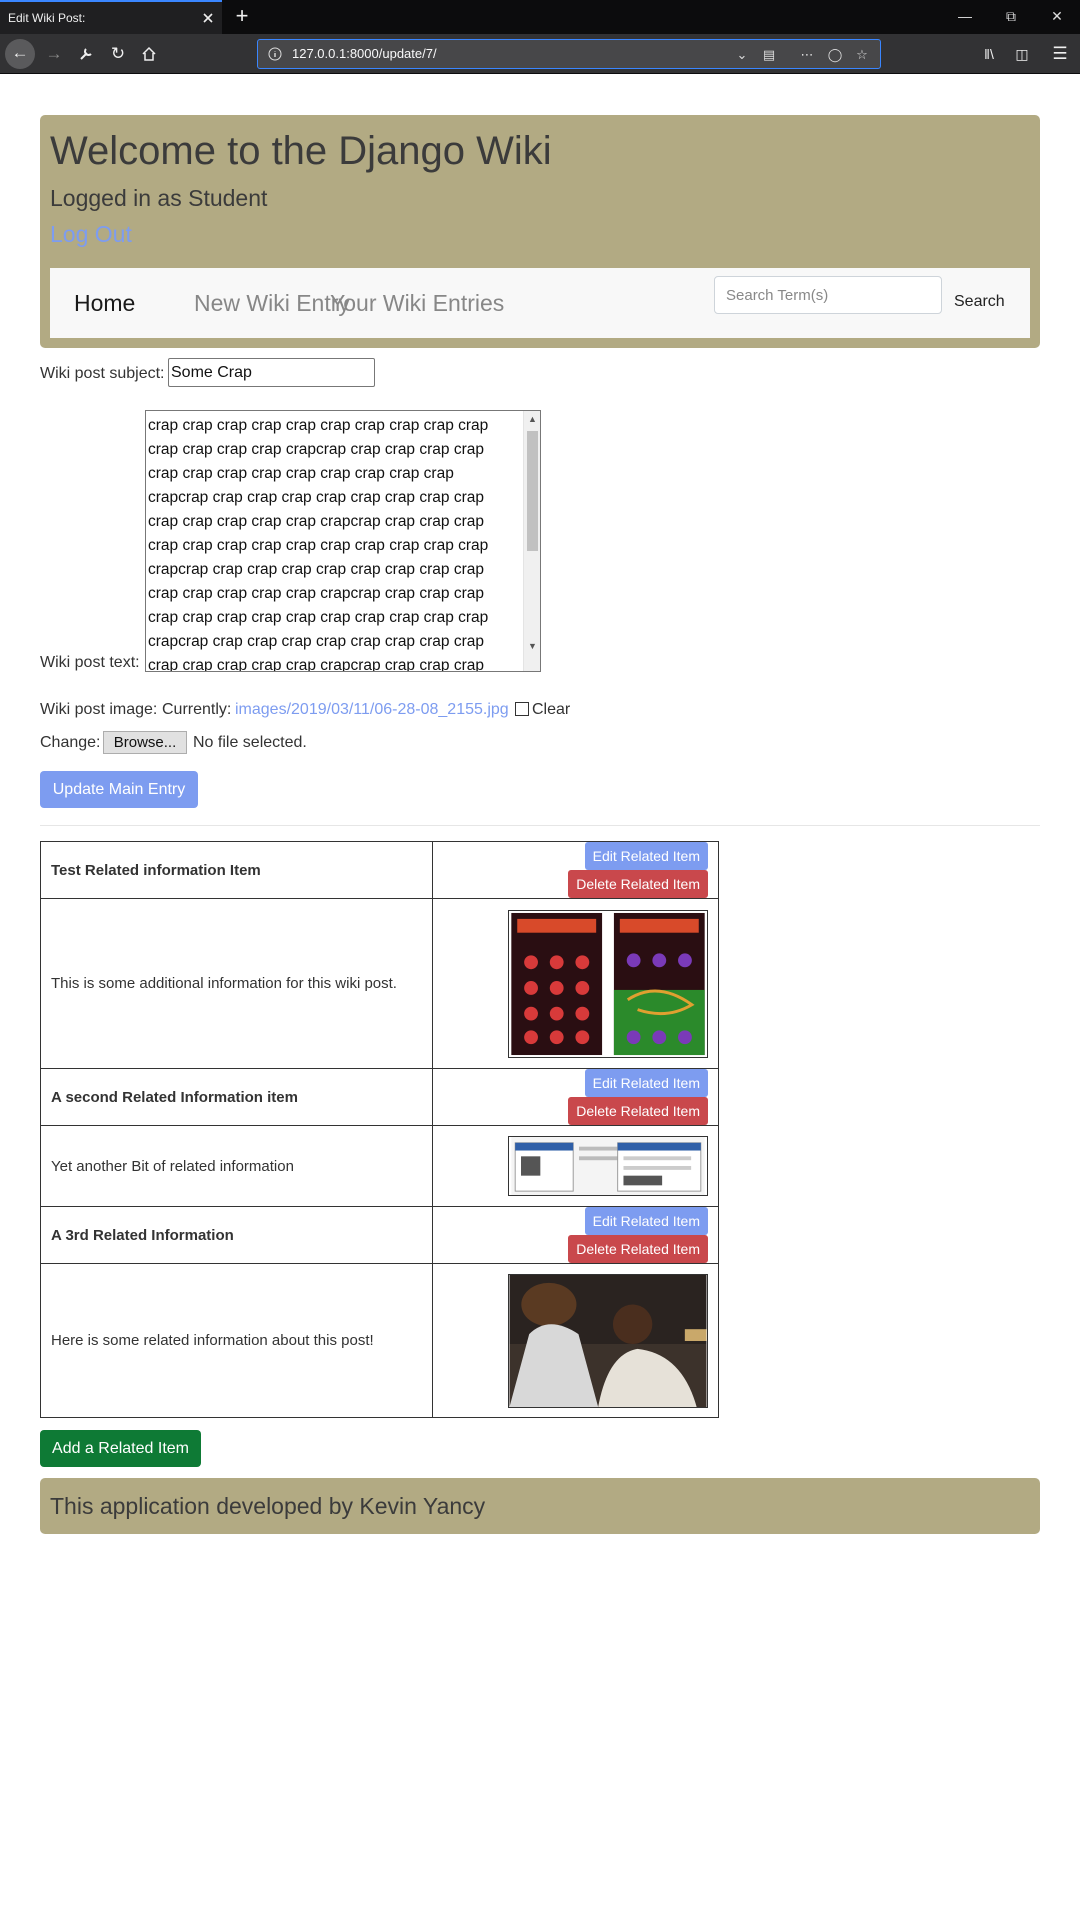 This screenshot has width=1080, height=1920. Describe the element at coordinates (86, 54) in the screenshot. I see `wrench-icon` at that location.